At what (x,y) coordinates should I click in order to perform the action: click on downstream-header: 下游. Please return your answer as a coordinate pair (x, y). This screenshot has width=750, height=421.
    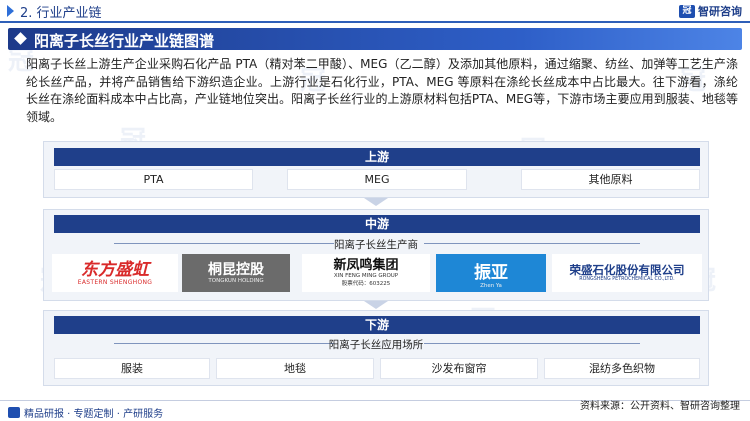
    Looking at the image, I should click on (377, 325).